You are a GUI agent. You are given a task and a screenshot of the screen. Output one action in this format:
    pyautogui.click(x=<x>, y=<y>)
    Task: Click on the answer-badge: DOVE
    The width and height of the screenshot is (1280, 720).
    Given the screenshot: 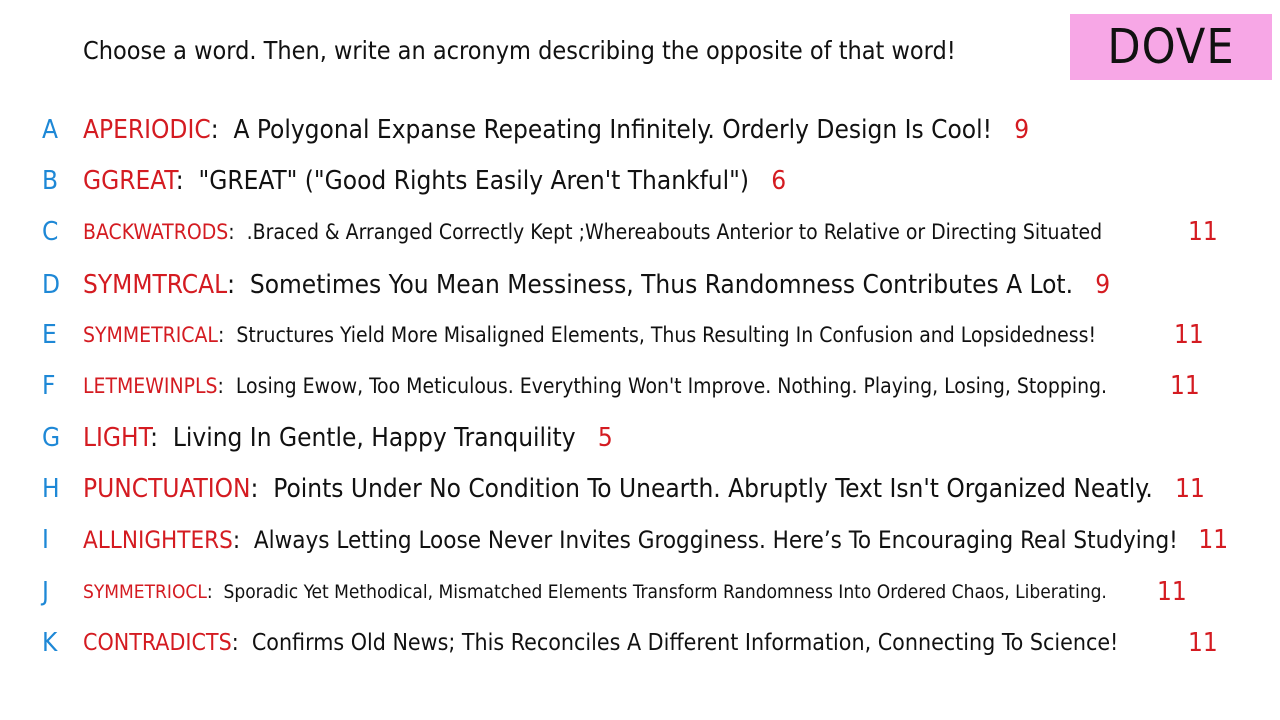 What is the action you would take?
    pyautogui.click(x=1171, y=47)
    